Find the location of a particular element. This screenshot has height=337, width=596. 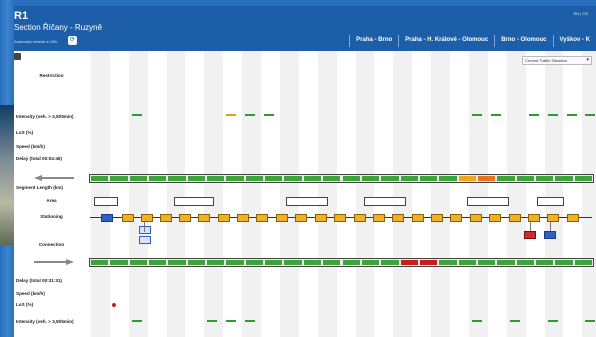

direction-right-arrow-icon is located at coordinates (54, 262).